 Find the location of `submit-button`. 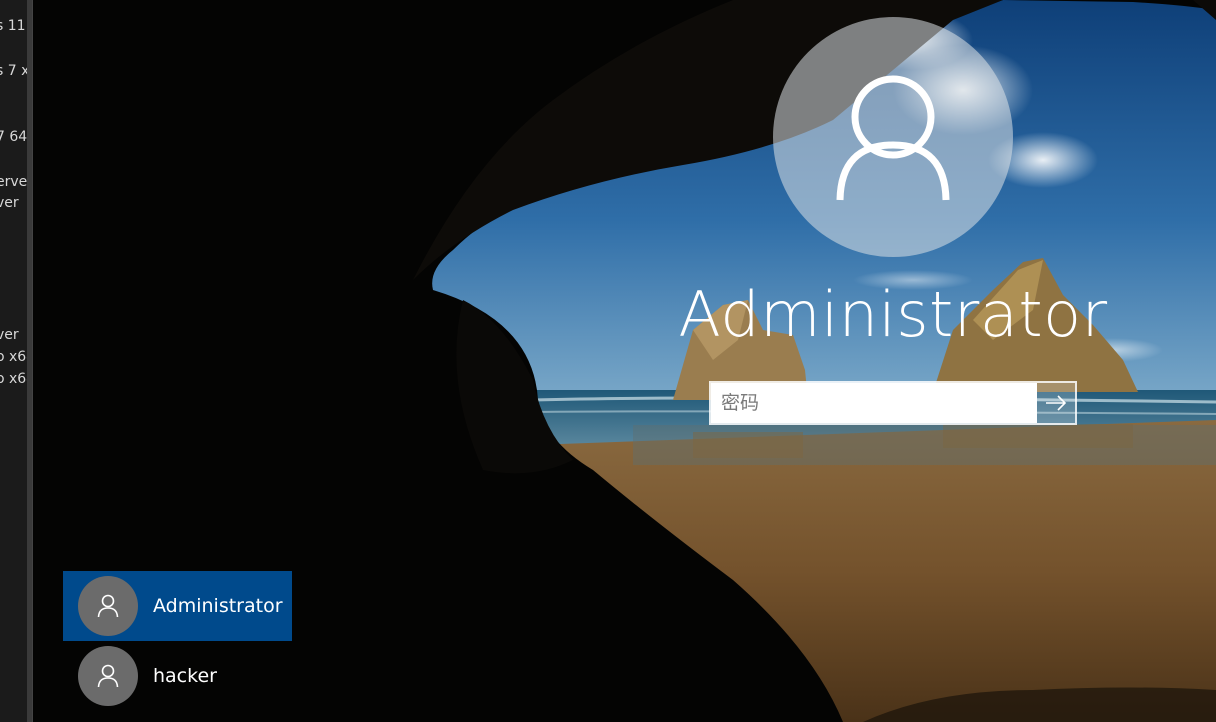

submit-button is located at coordinates (1056, 403).